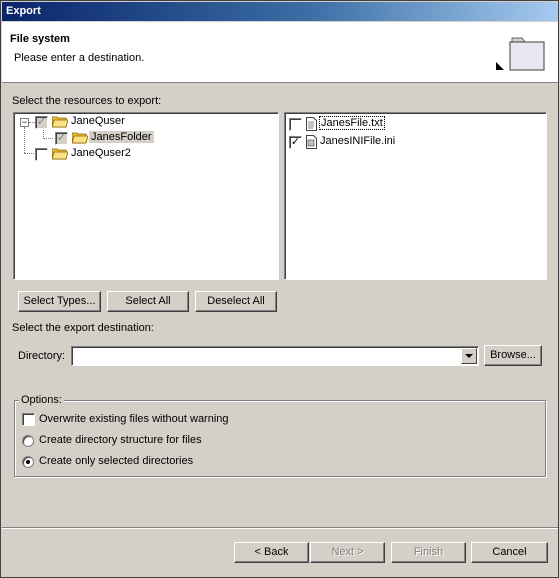  I want to click on title-bar: Export, so click(280, 11).